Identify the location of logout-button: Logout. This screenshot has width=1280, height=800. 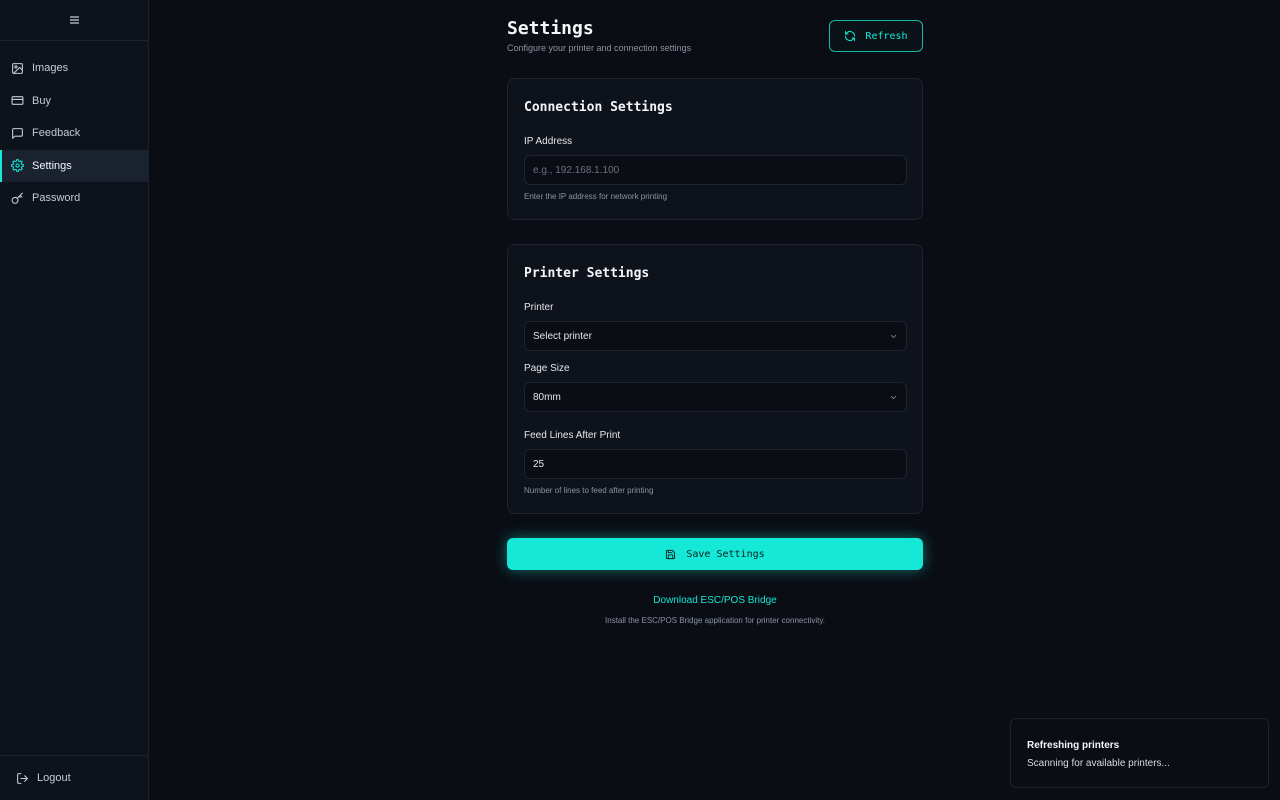
(74, 777).